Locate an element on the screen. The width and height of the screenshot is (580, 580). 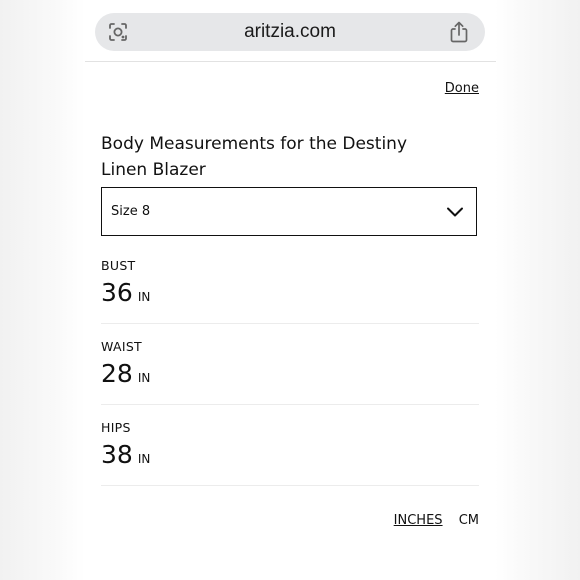
header-divider is located at coordinates (290, 61).